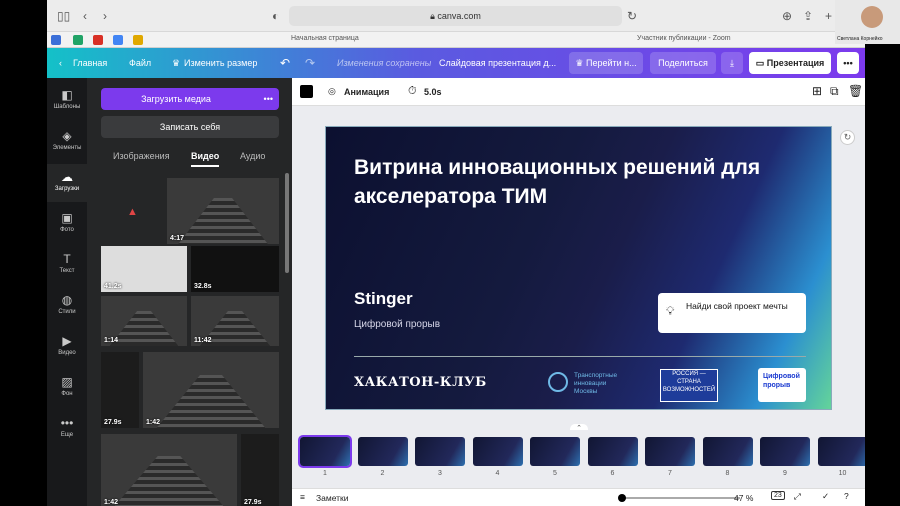 Image resolution: width=900 pixels, height=506 pixels. Describe the element at coordinates (778, 495) in the screenshot. I see `page-count: 23` at that location.